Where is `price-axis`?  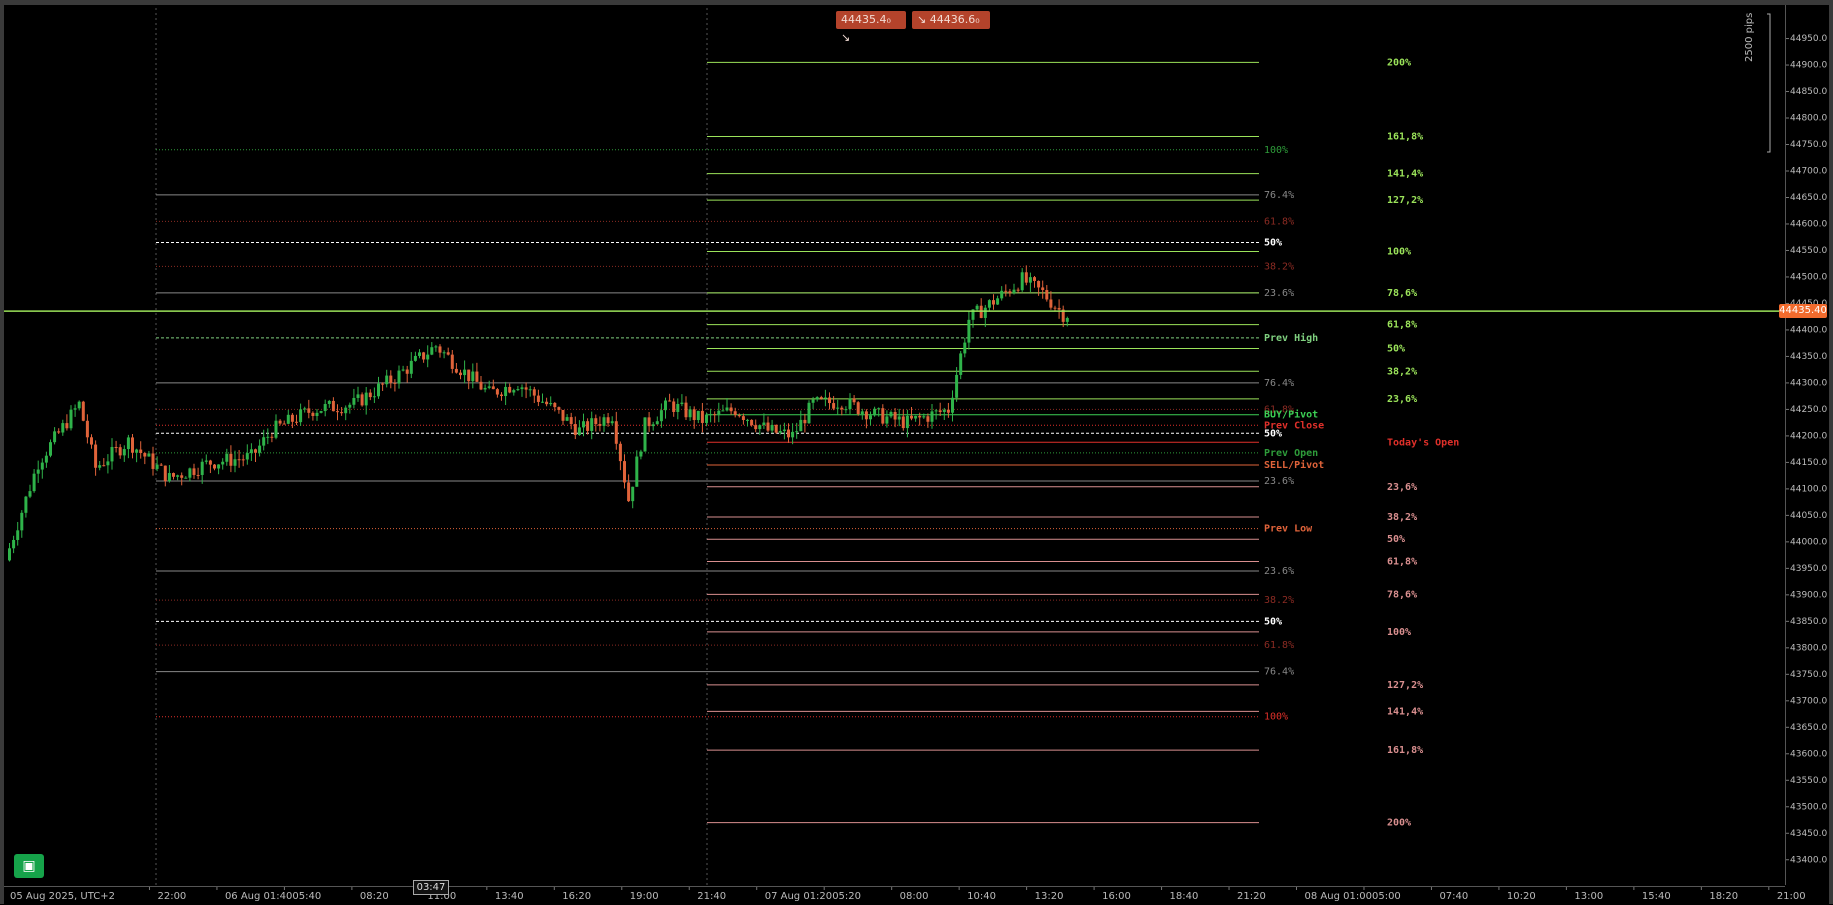 price-axis is located at coordinates (1807, 445).